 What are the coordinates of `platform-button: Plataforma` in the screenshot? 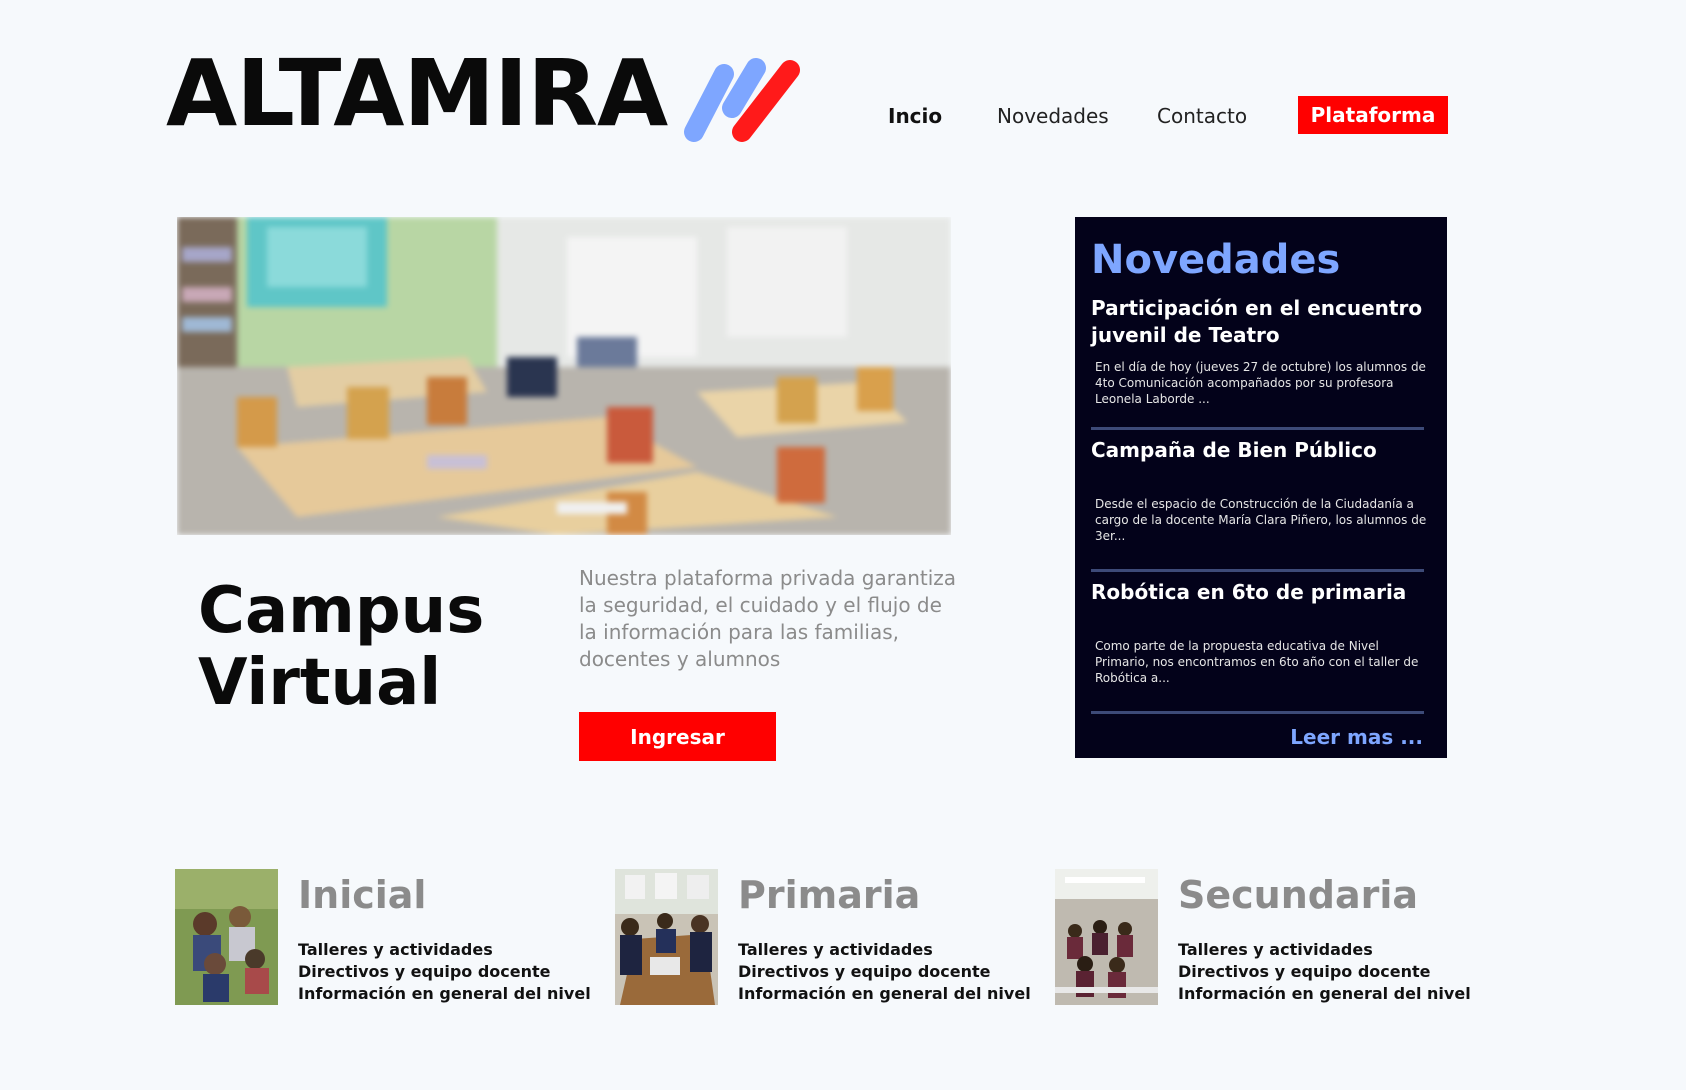 It's located at (1373, 115).